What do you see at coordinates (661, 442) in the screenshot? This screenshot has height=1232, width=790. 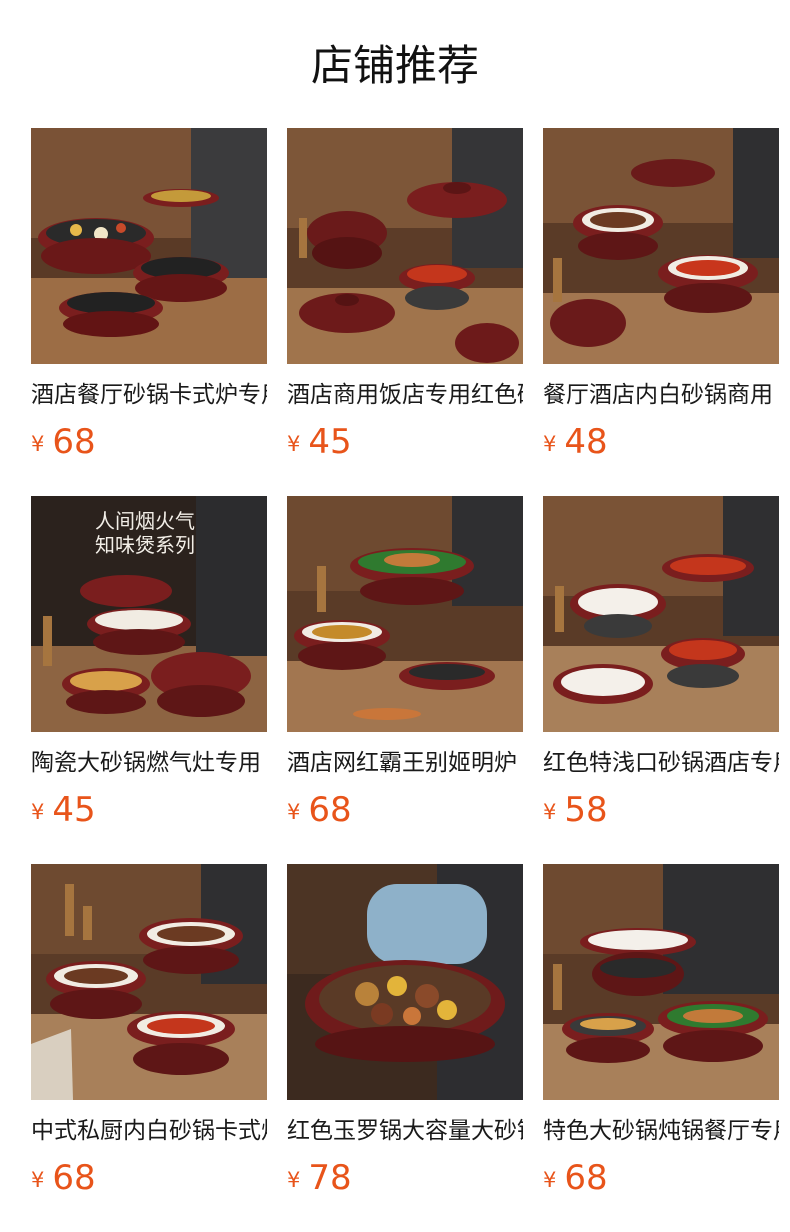 I see `product-price: ¥48` at bounding box center [661, 442].